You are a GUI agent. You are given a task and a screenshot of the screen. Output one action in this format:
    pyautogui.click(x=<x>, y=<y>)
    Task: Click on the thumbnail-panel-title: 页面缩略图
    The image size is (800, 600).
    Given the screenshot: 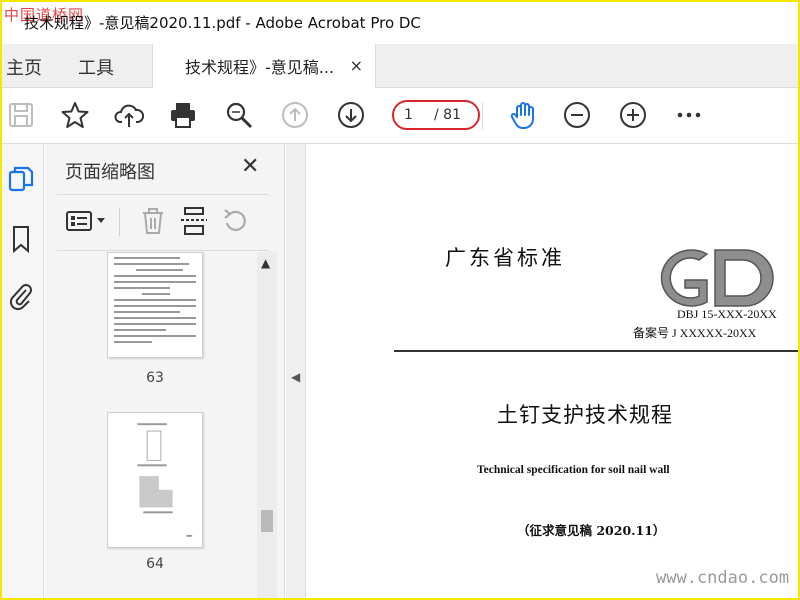 What is the action you would take?
    pyautogui.click(x=110, y=172)
    